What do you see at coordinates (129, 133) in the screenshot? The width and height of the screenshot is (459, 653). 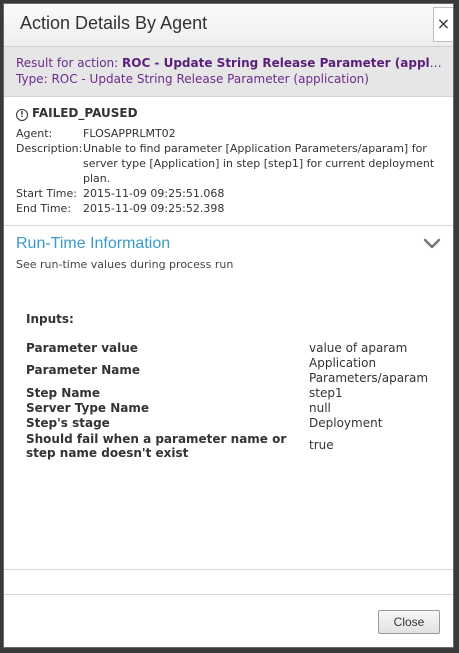 I see `detail-value: FLOSAPPRLMT02` at bounding box center [129, 133].